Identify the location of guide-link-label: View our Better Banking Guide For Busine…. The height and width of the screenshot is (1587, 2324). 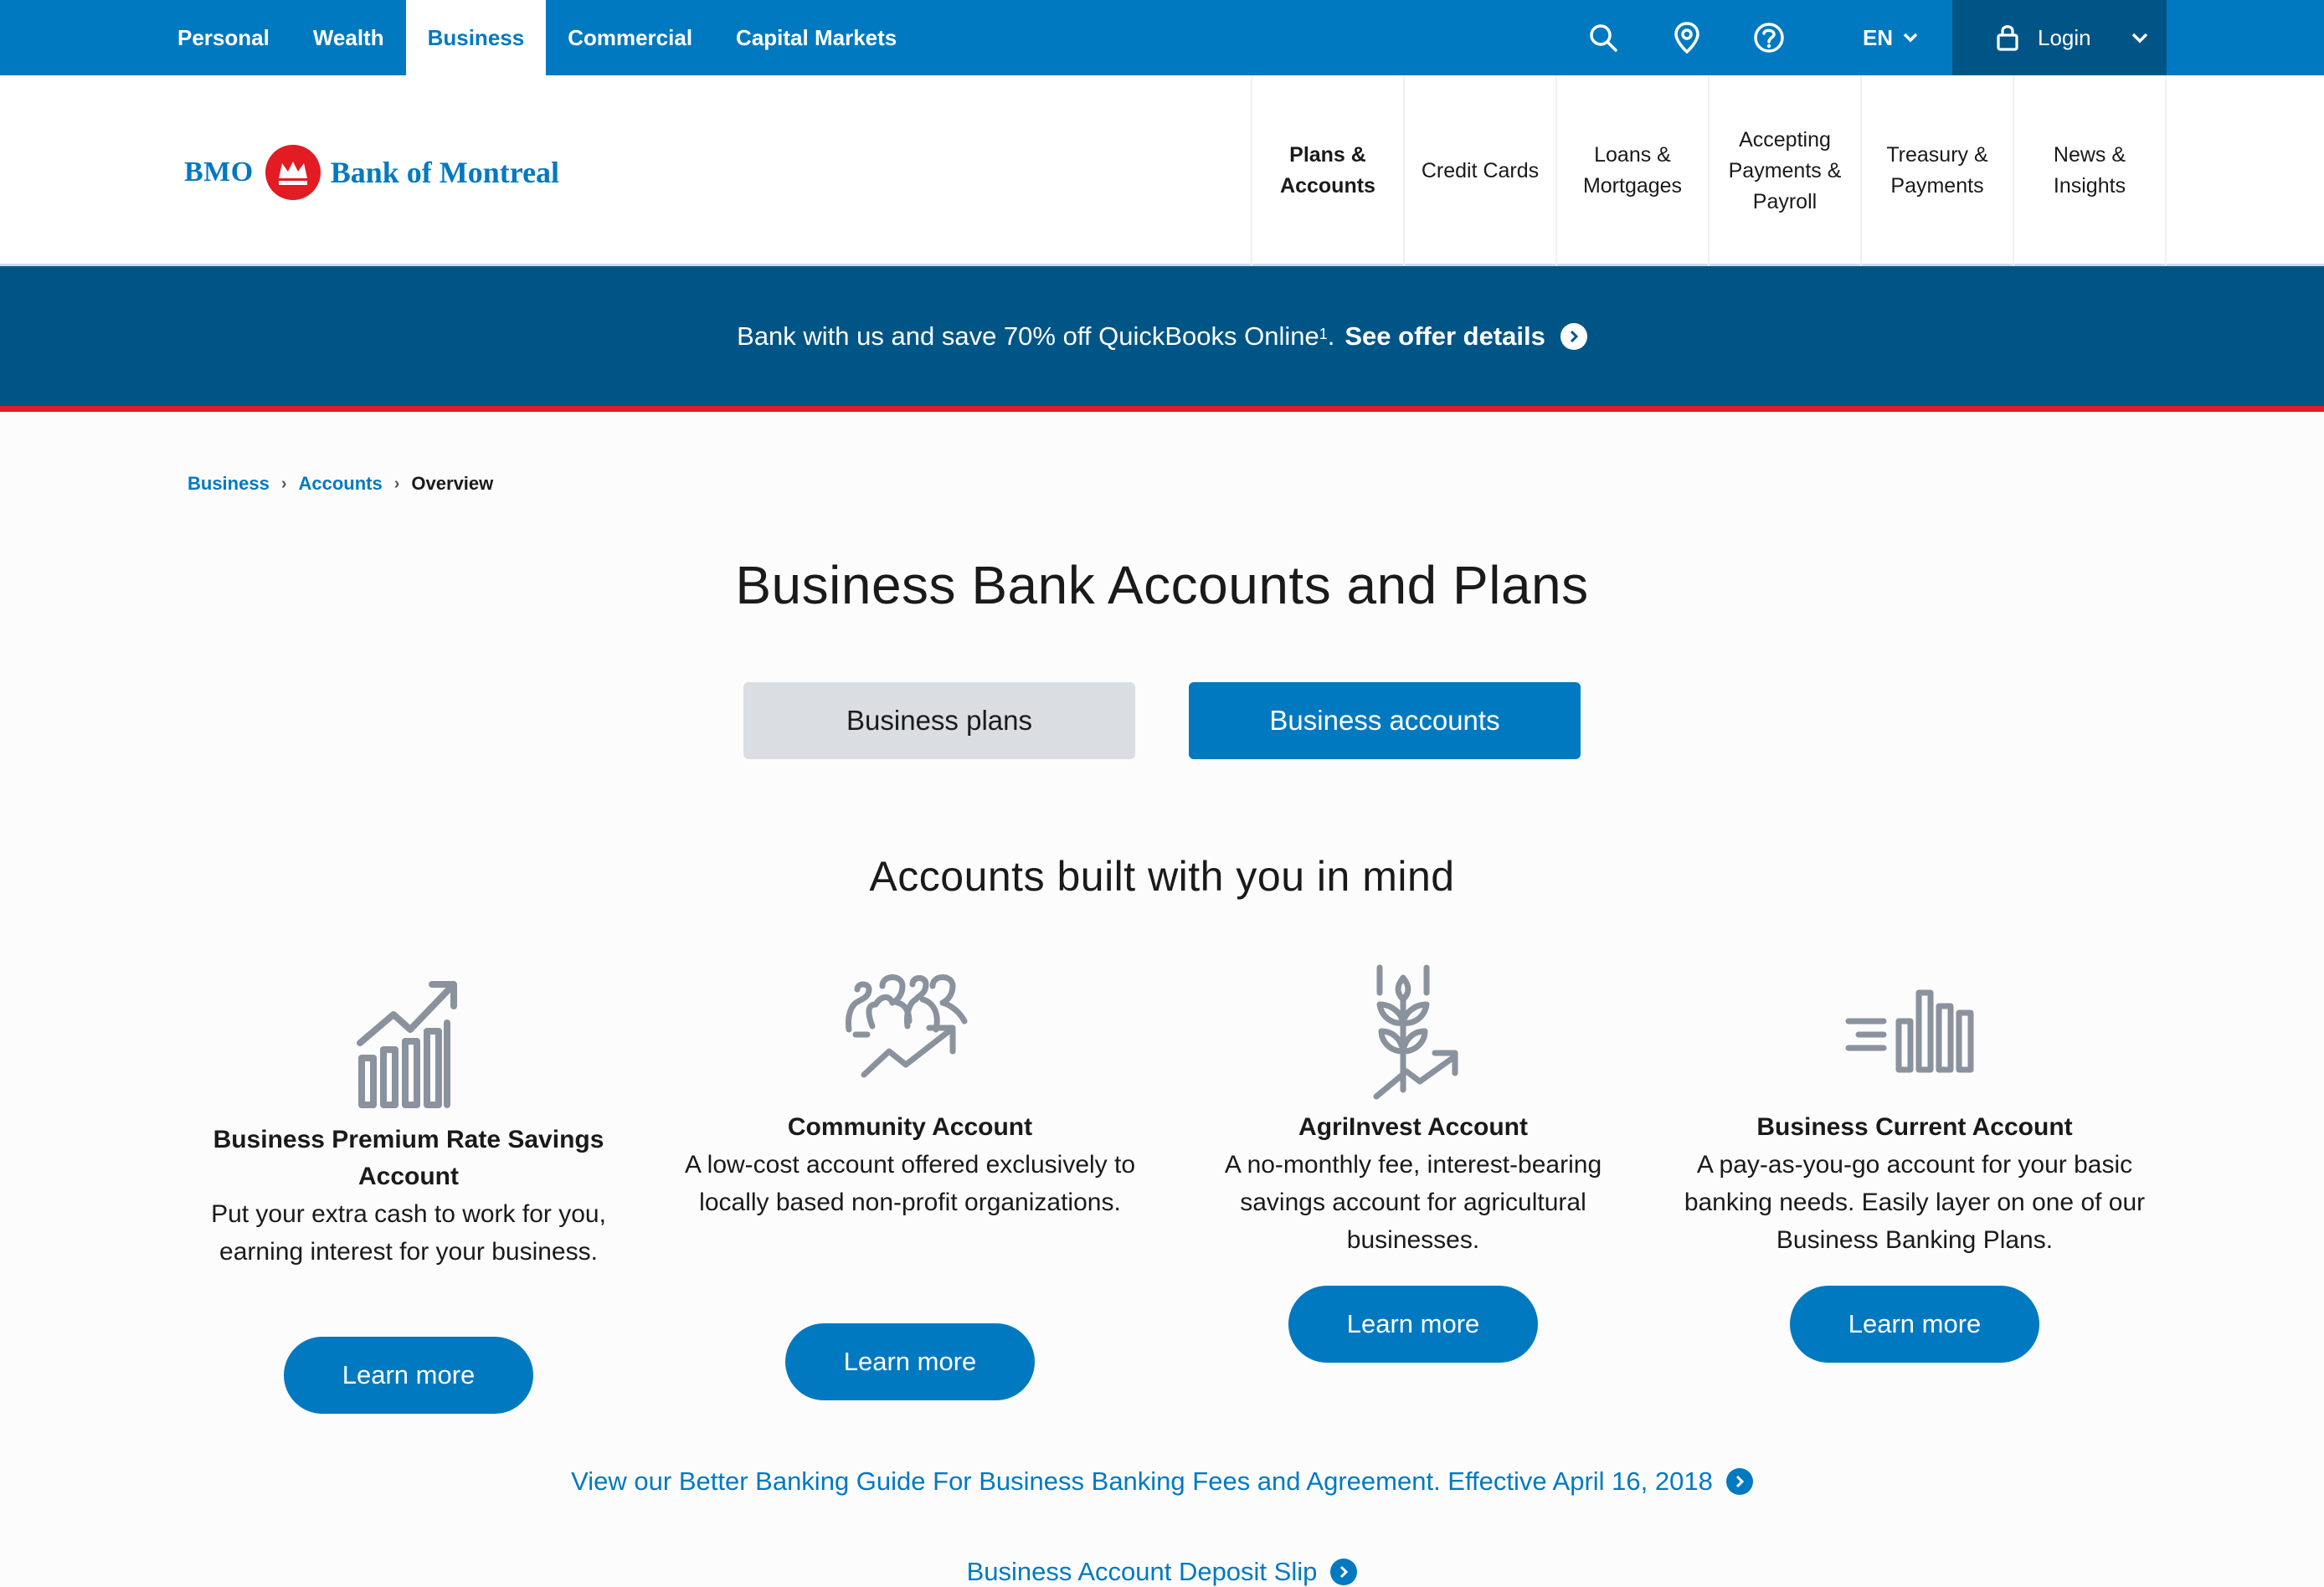
(1142, 1481).